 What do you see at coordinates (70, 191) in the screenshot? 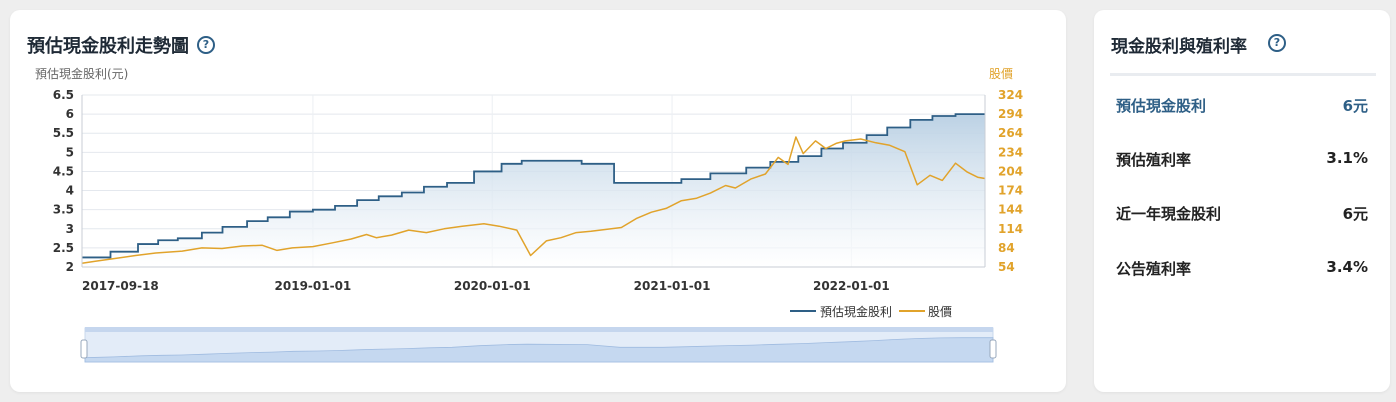
I see `y-left-tick-label: 4` at bounding box center [70, 191].